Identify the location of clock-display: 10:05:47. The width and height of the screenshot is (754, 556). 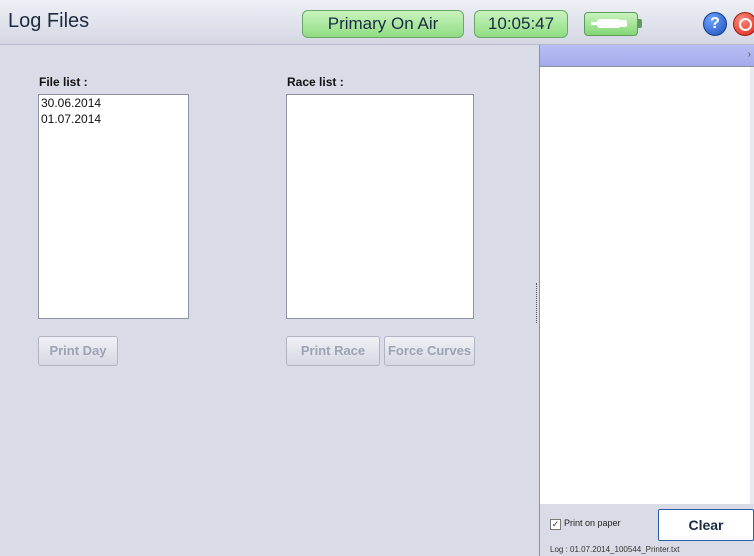
(521, 24).